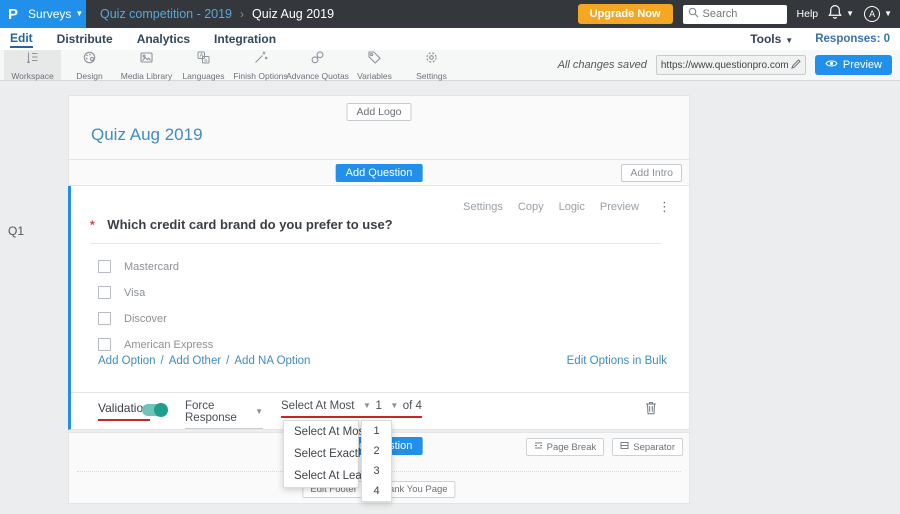  I want to click on notifications-menu: ▼, so click(841, 14).